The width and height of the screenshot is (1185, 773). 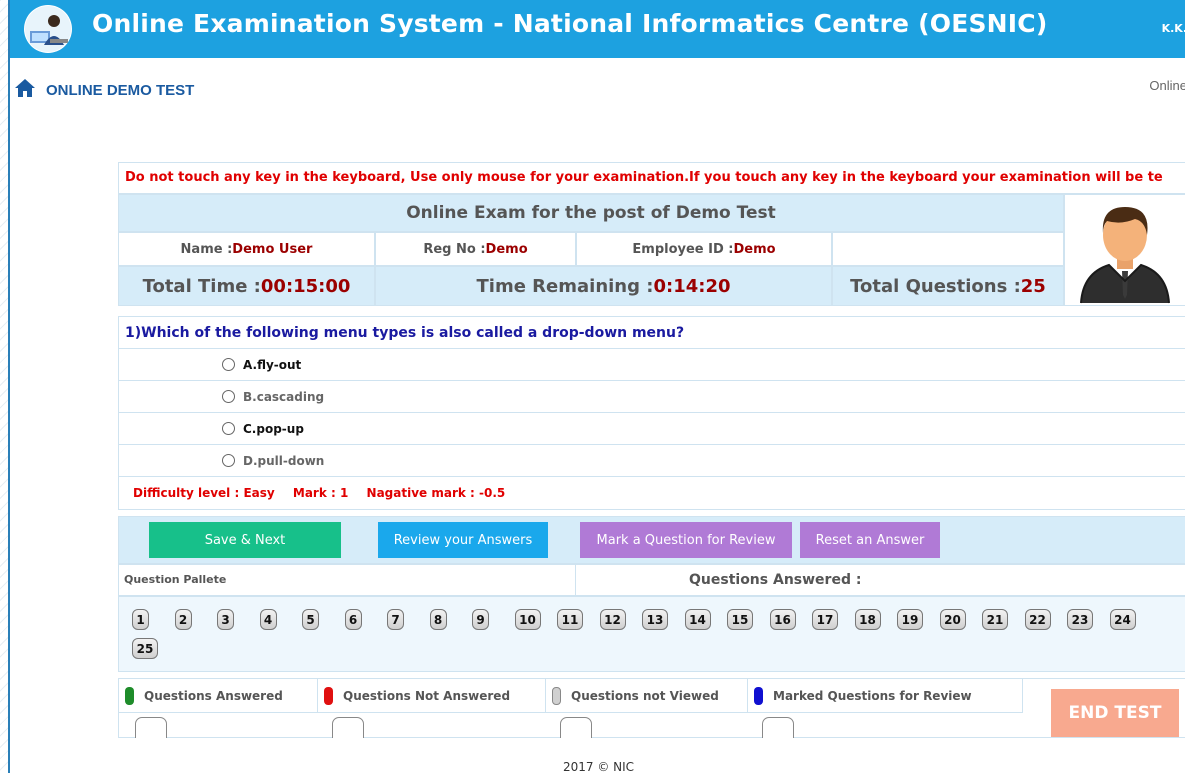 What do you see at coordinates (228, 364) in the screenshot?
I see `option-a-radio` at bounding box center [228, 364].